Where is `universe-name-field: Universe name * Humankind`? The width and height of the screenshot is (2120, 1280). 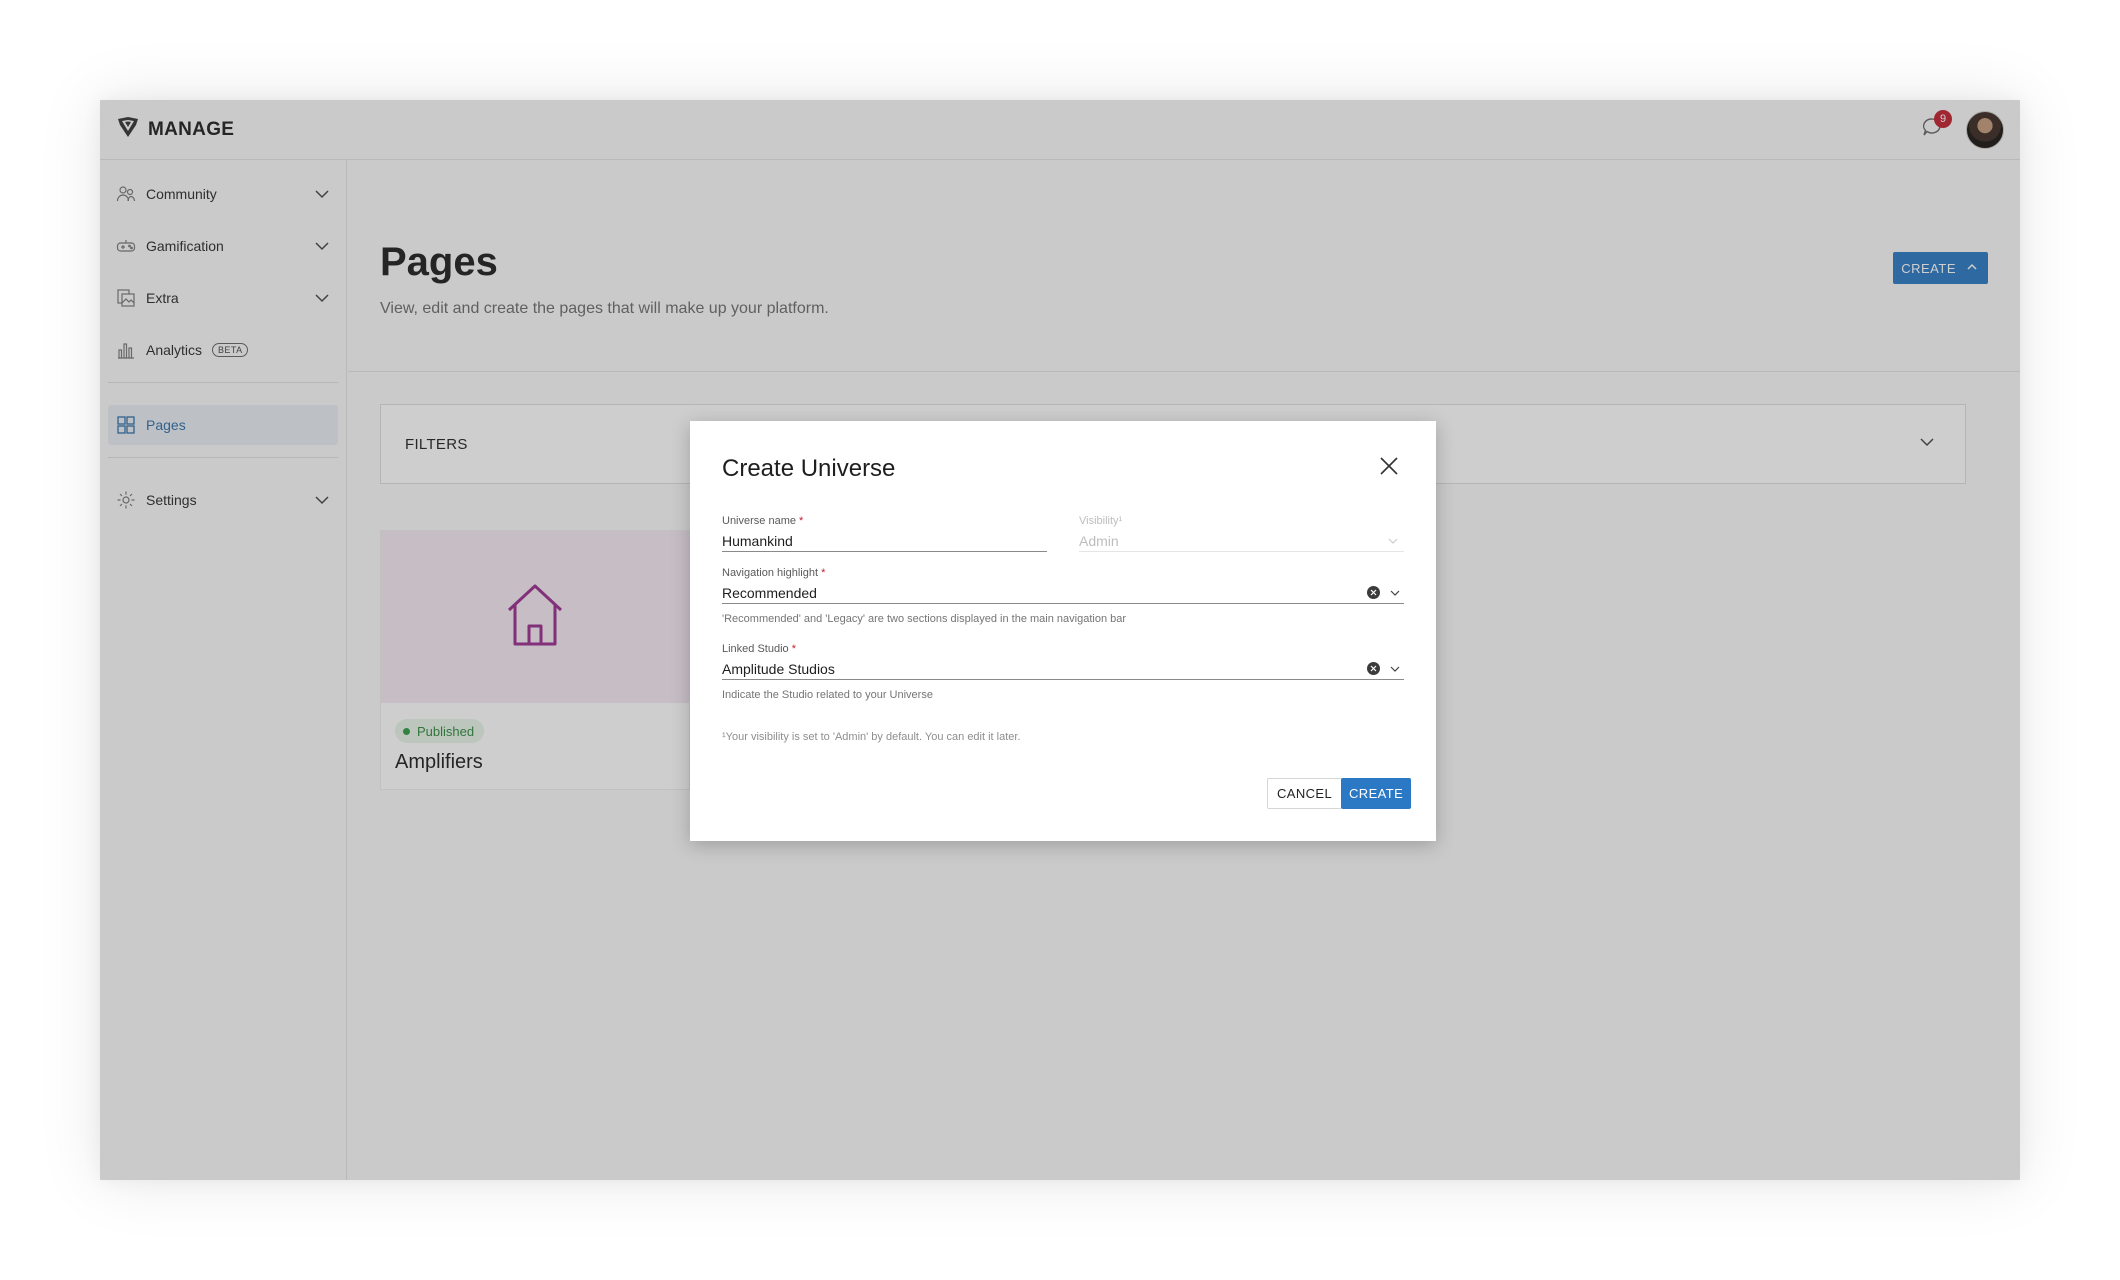 universe-name-field: Universe name * Humankind is located at coordinates (884, 533).